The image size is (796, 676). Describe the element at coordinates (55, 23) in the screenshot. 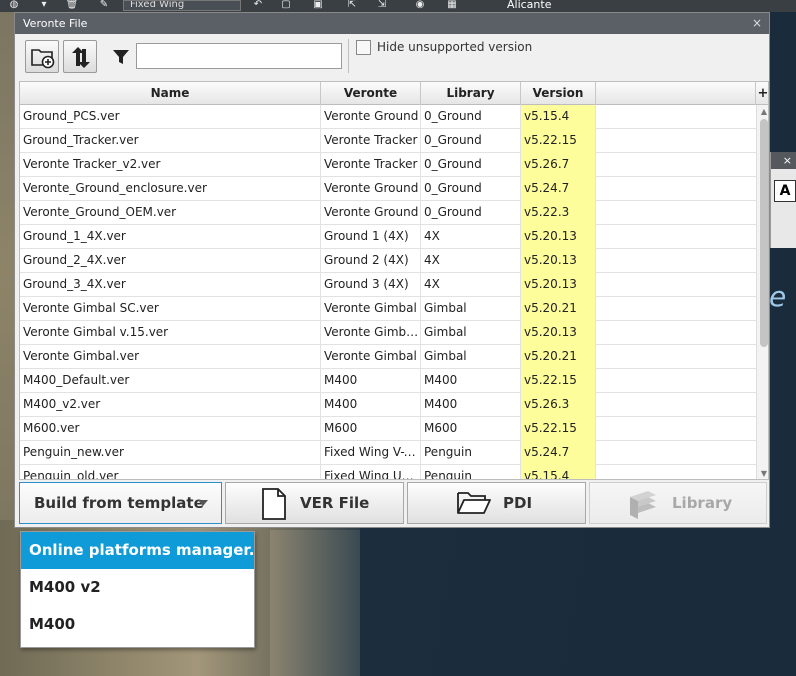

I see `dialog-title: Veronte File` at that location.